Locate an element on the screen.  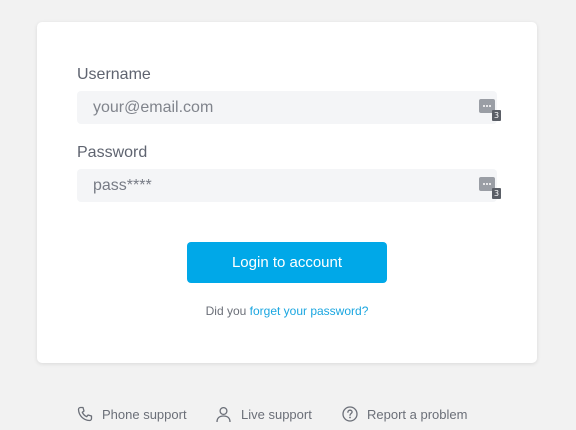
live-support-label: Live support is located at coordinates (276, 414).